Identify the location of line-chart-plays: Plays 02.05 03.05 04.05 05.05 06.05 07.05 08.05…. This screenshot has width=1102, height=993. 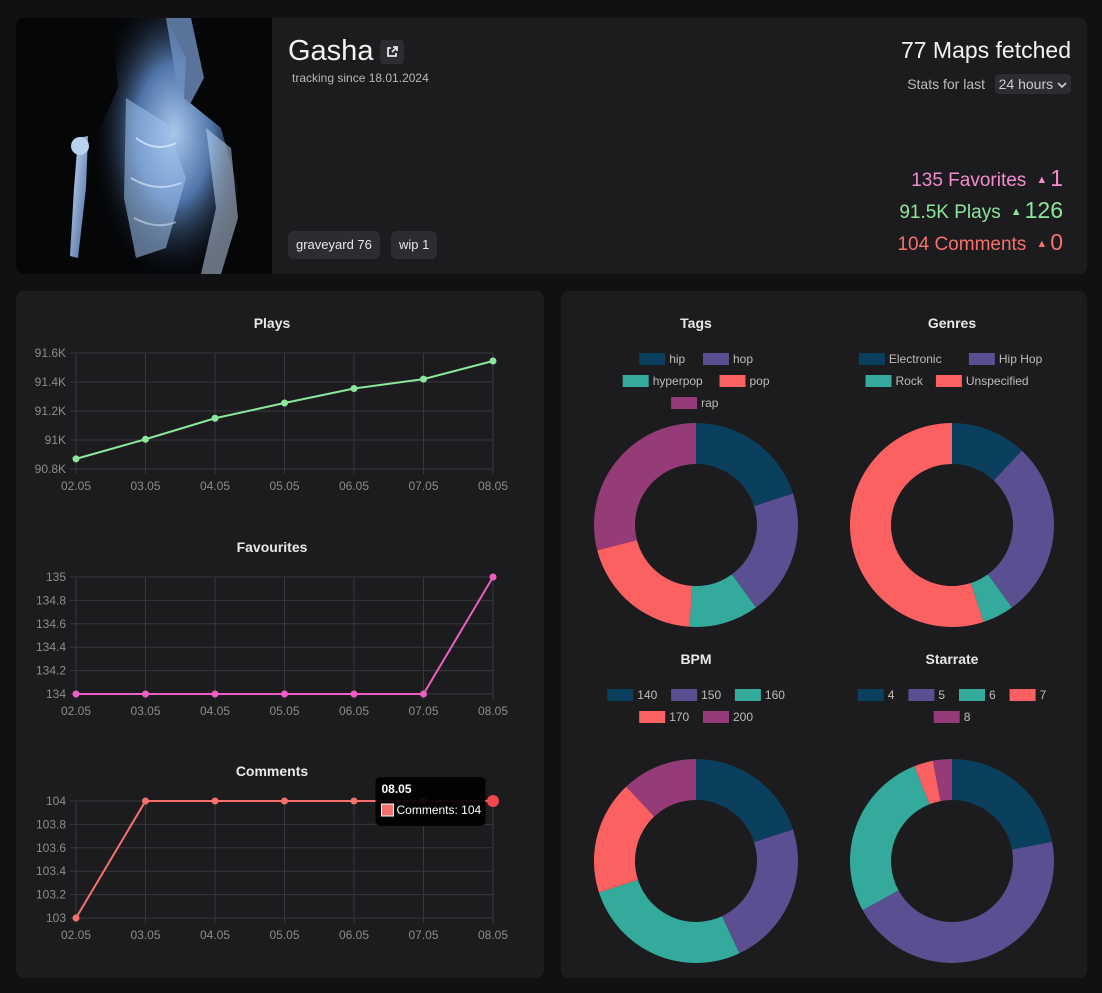
(272, 404).